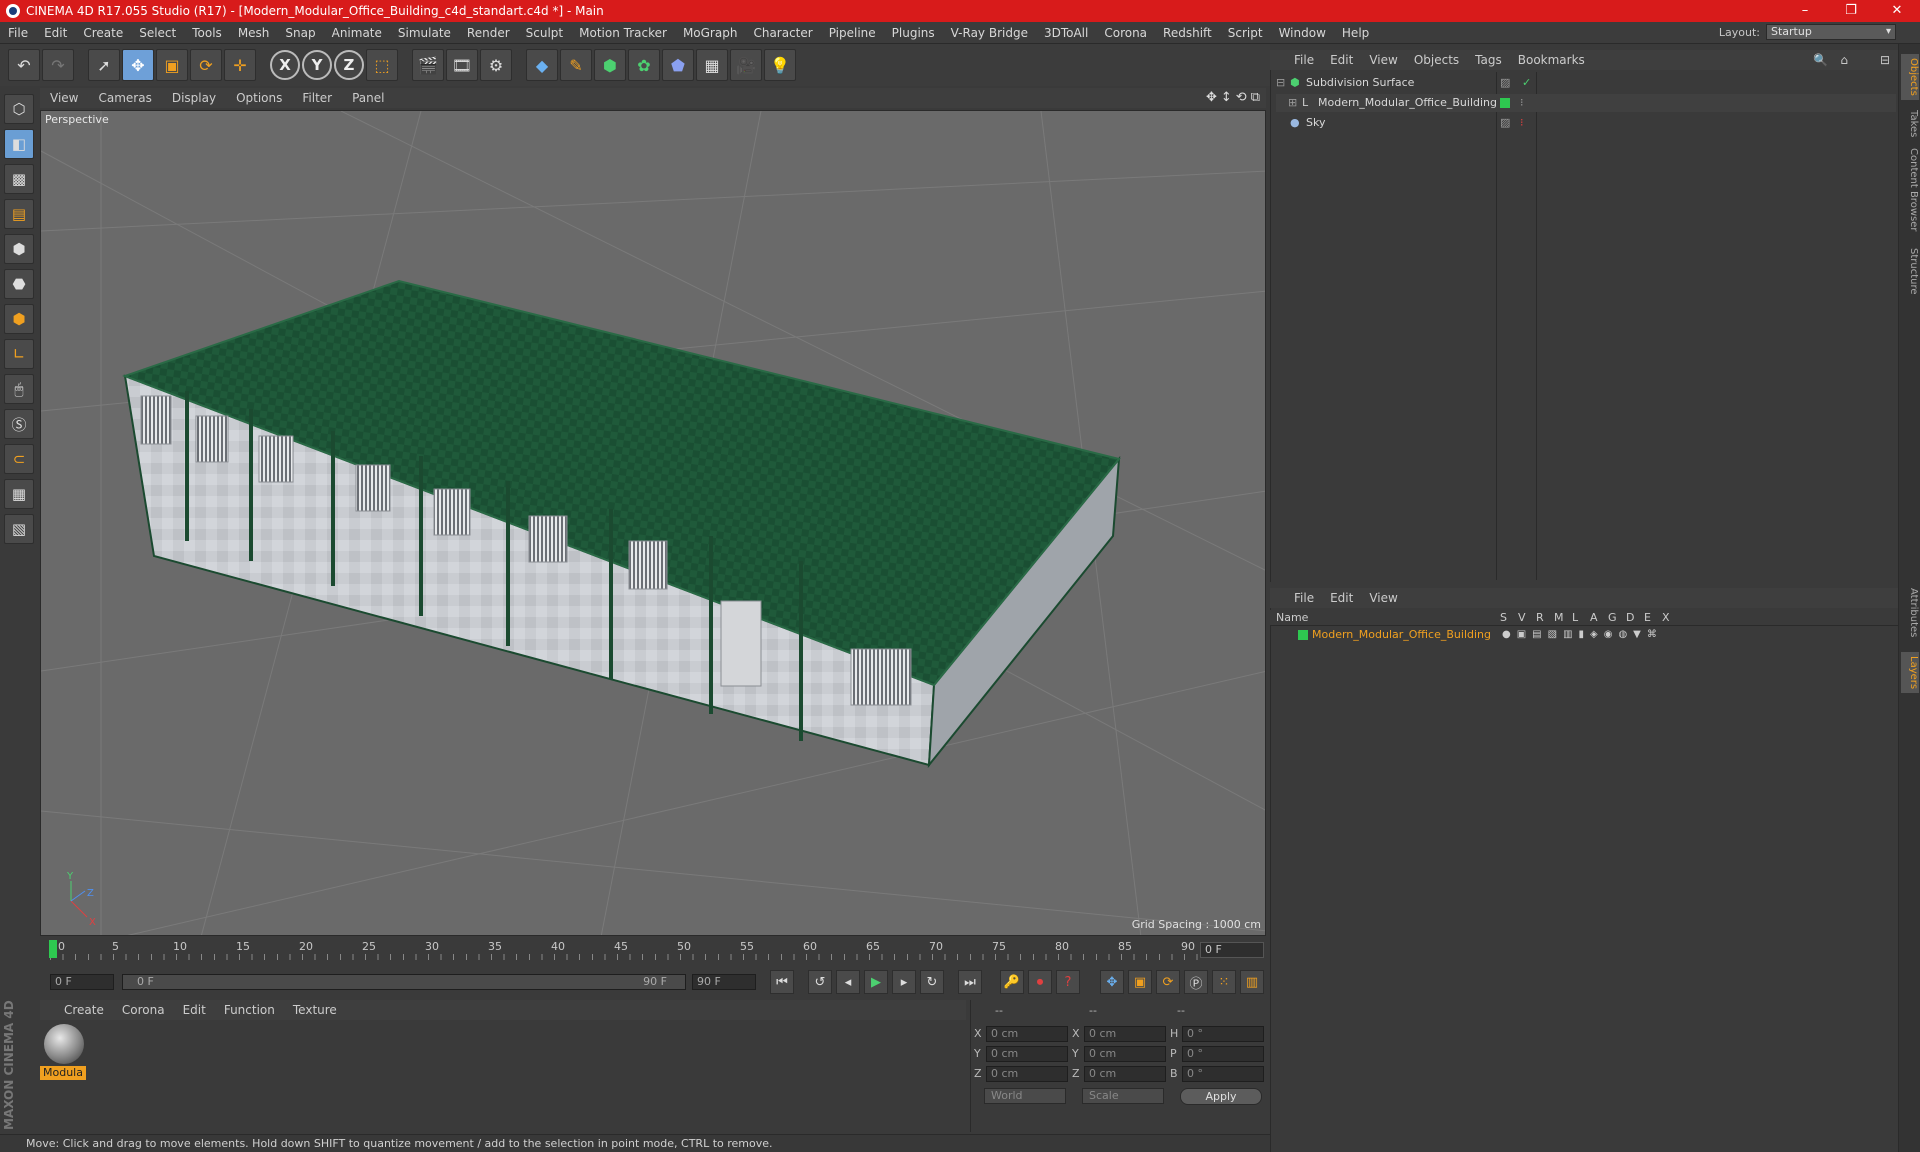 The width and height of the screenshot is (1920, 1152). Describe the element at coordinates (1844, 60) in the screenshot. I see `obj-home-icon: ⌂` at that location.